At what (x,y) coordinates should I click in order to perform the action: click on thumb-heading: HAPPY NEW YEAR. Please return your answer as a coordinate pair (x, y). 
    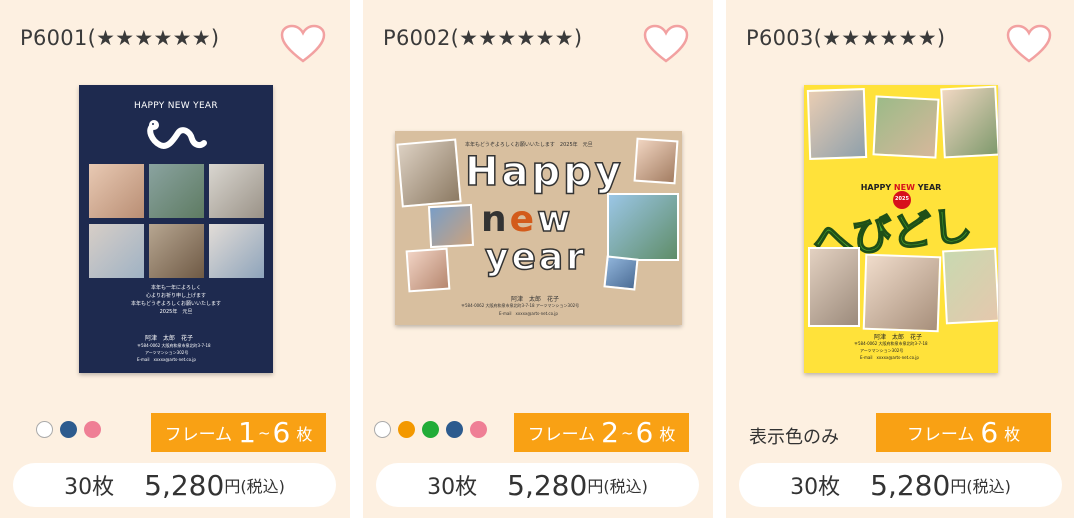
    Looking at the image, I should click on (176, 106).